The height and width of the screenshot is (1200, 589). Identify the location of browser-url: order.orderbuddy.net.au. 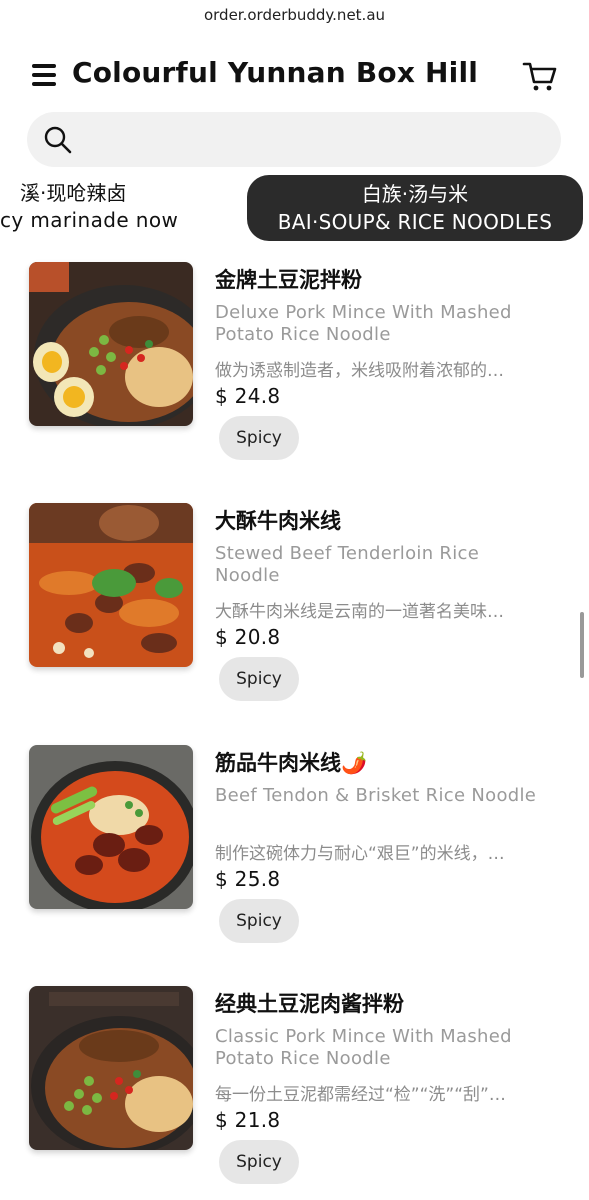
(294, 16).